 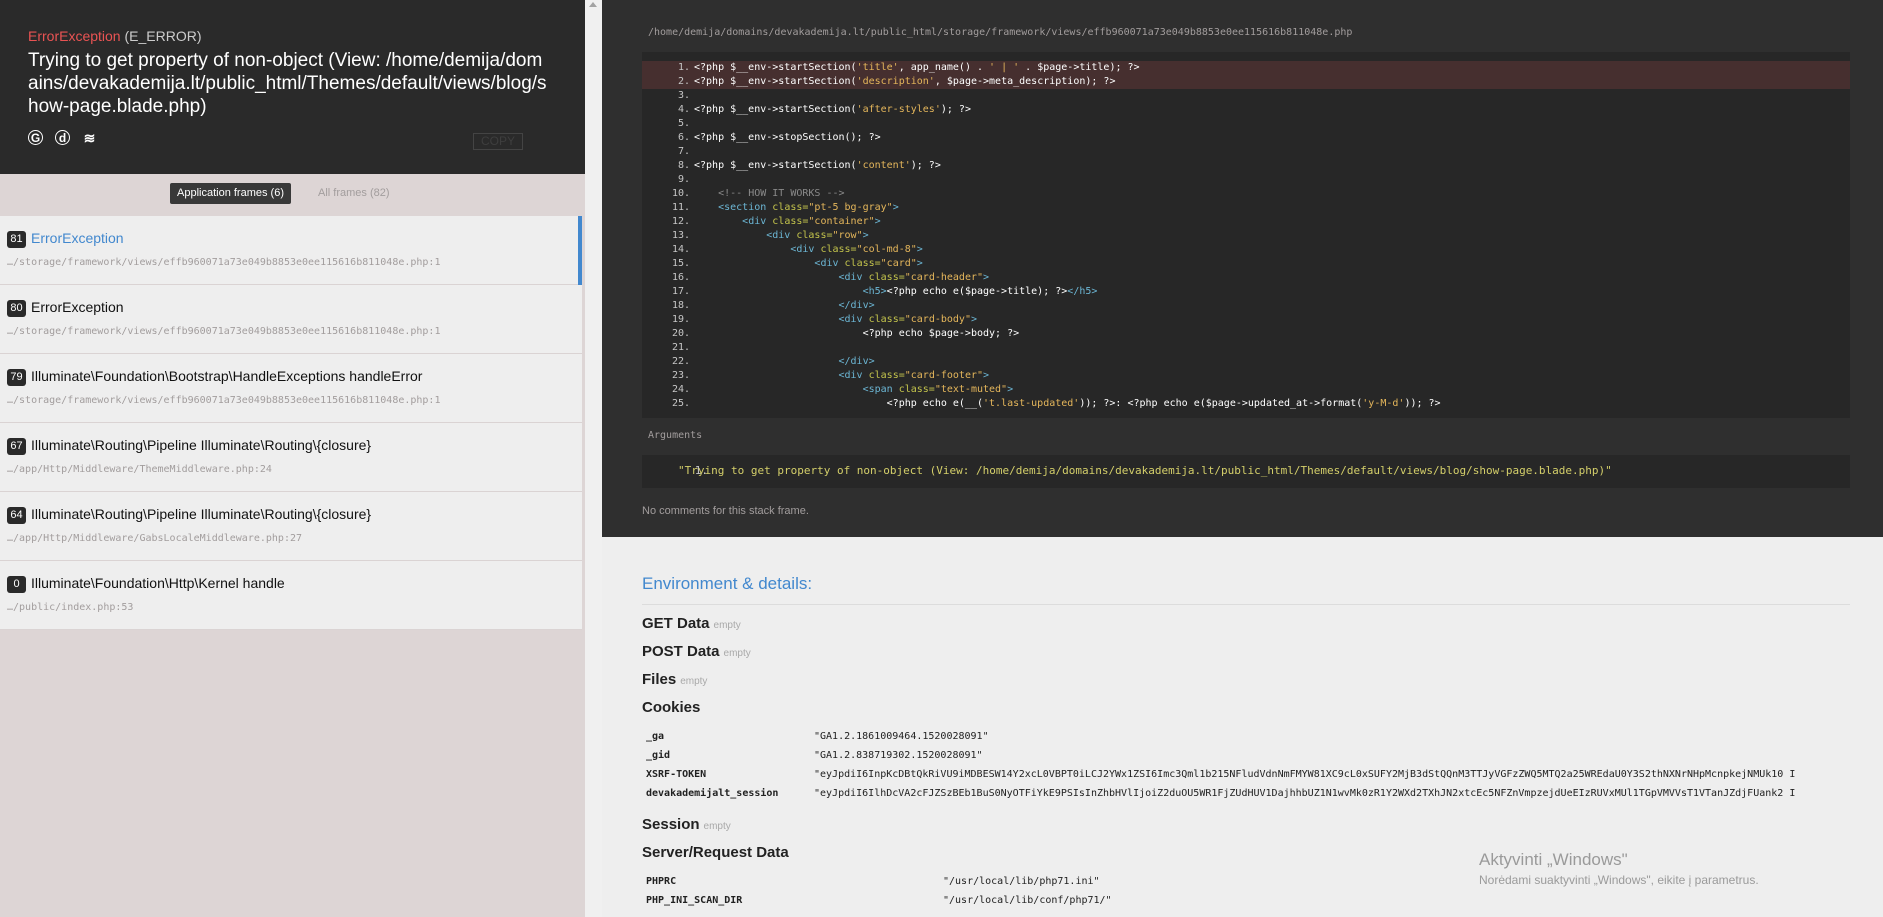 What do you see at coordinates (1246, 278) in the screenshot?
I see `code-line: 16. <div class="card-header">` at bounding box center [1246, 278].